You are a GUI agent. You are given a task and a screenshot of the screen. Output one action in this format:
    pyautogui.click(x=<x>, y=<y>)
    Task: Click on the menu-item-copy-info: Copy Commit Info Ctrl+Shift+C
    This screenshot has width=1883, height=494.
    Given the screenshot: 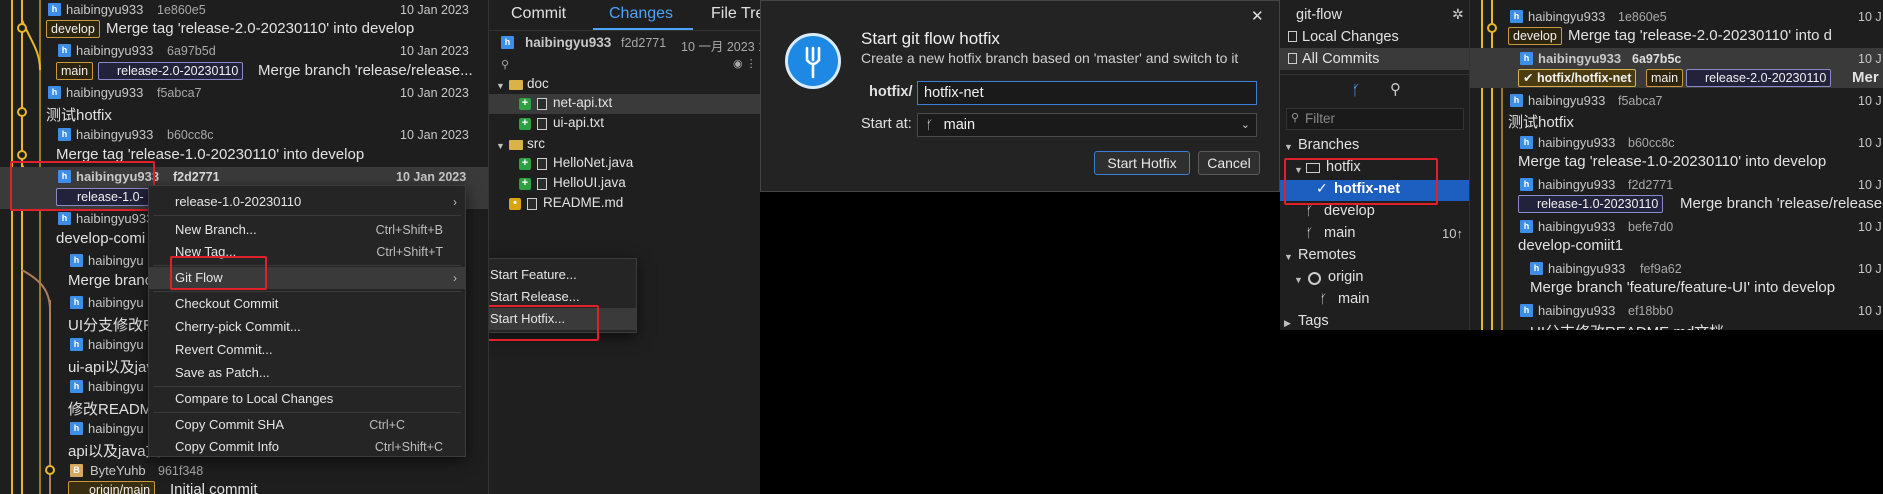 What is the action you would take?
    pyautogui.click(x=307, y=447)
    